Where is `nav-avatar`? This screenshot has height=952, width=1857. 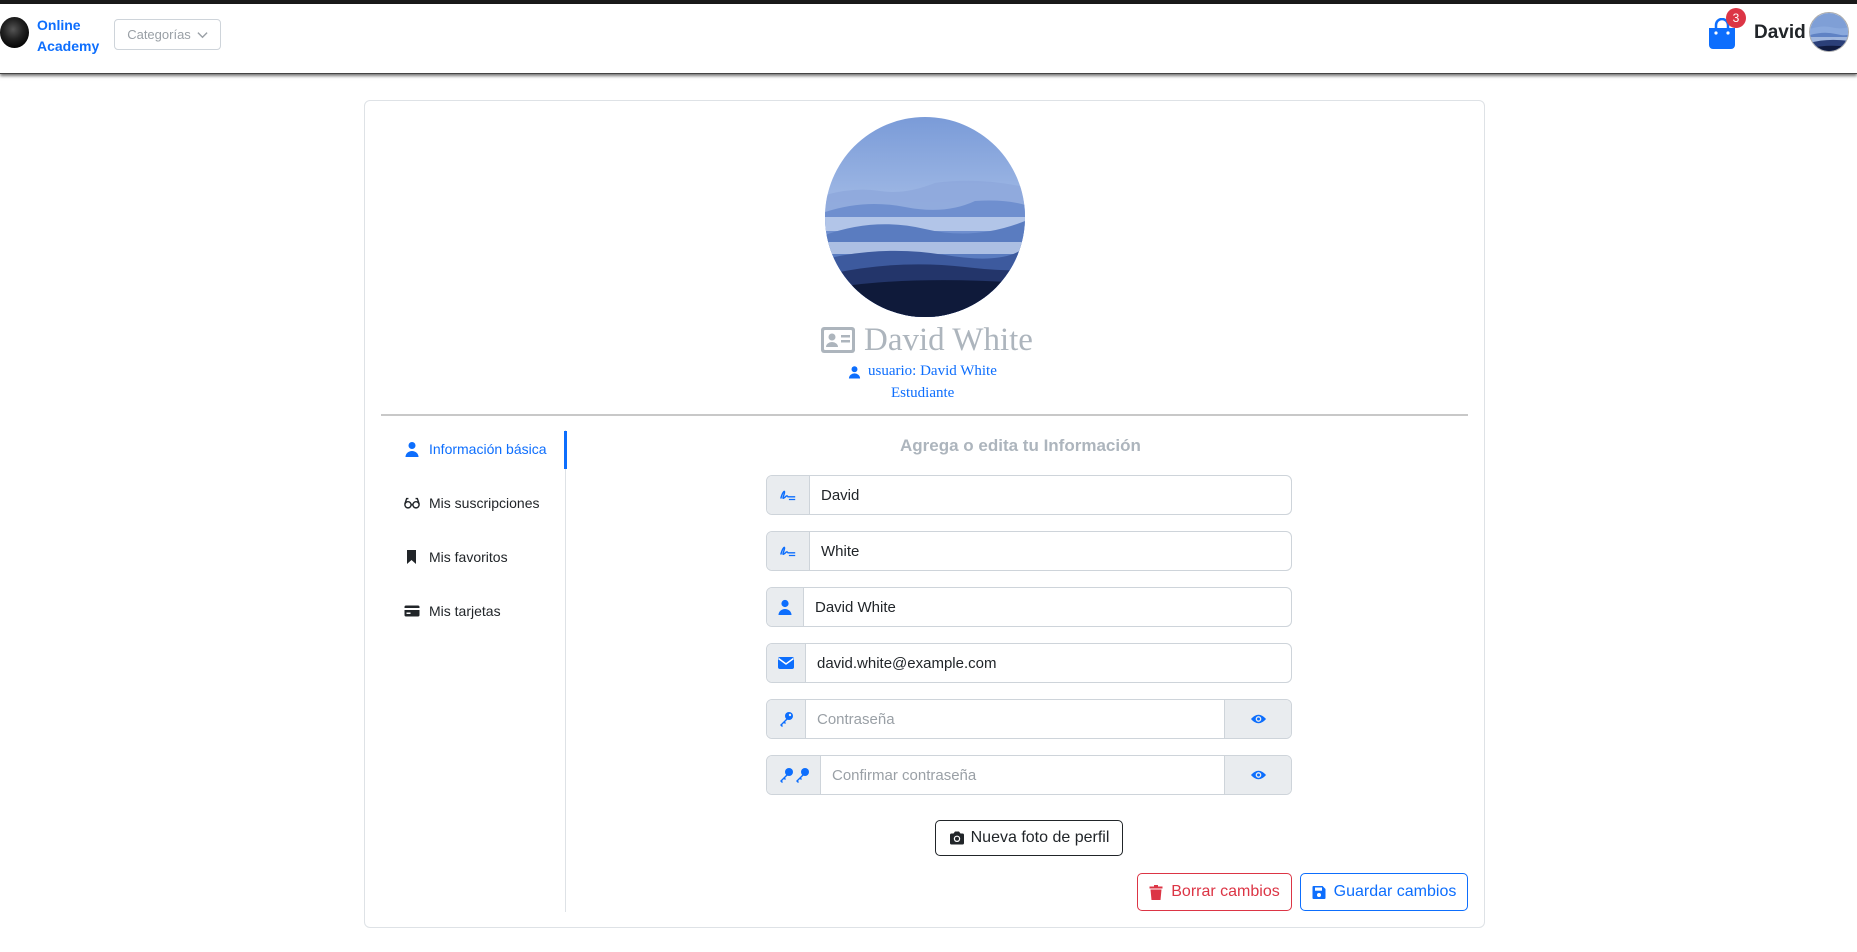 nav-avatar is located at coordinates (1829, 32).